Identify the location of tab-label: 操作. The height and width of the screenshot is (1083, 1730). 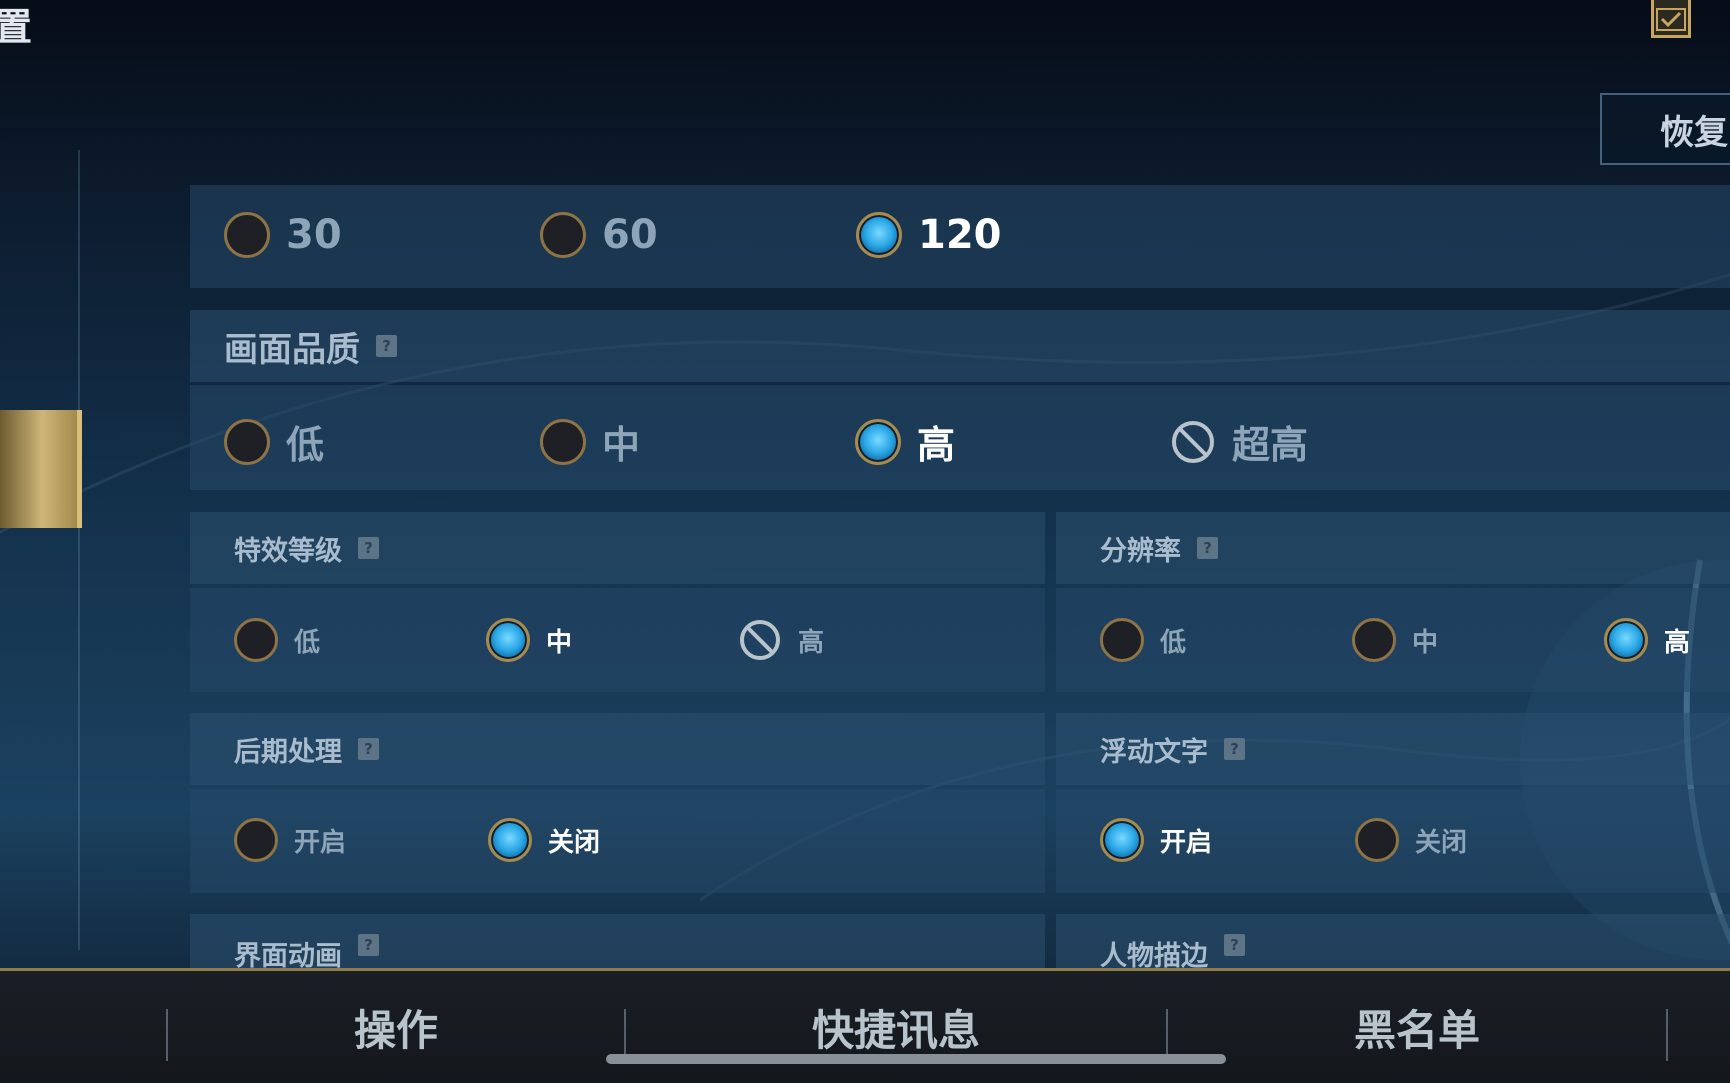
(395, 1030).